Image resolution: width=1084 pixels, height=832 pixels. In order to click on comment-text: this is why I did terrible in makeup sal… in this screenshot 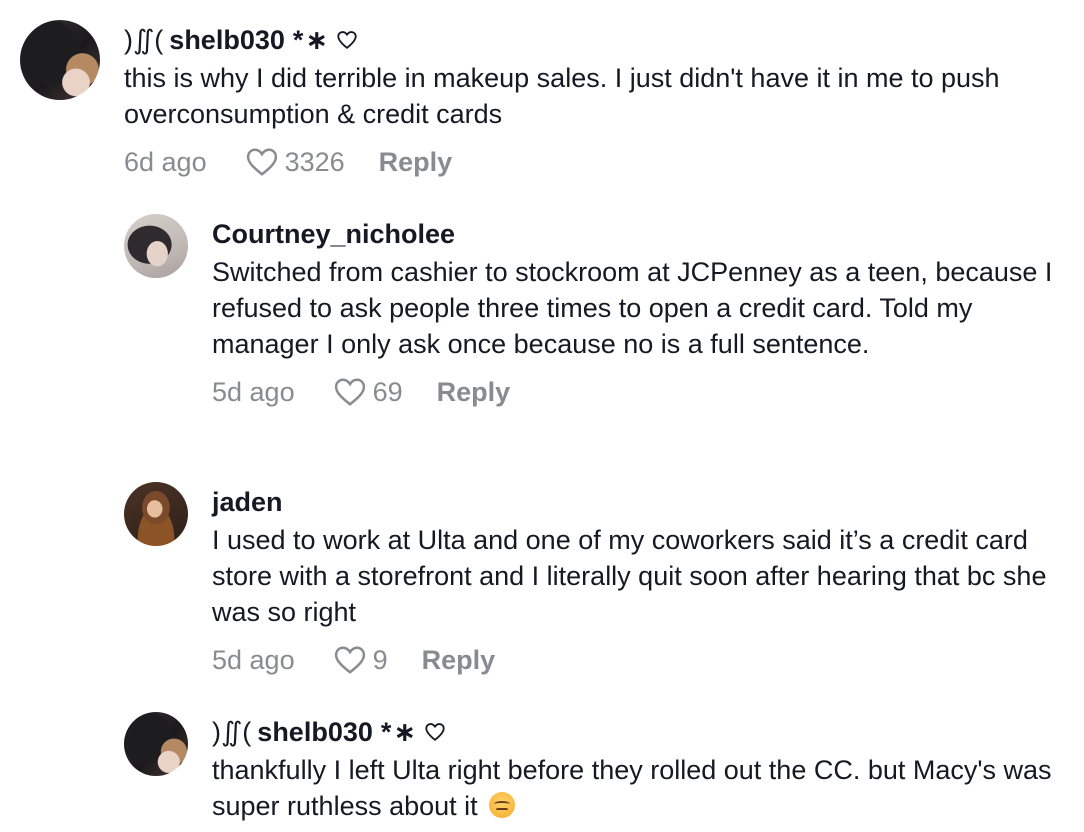, I will do `click(566, 96)`.